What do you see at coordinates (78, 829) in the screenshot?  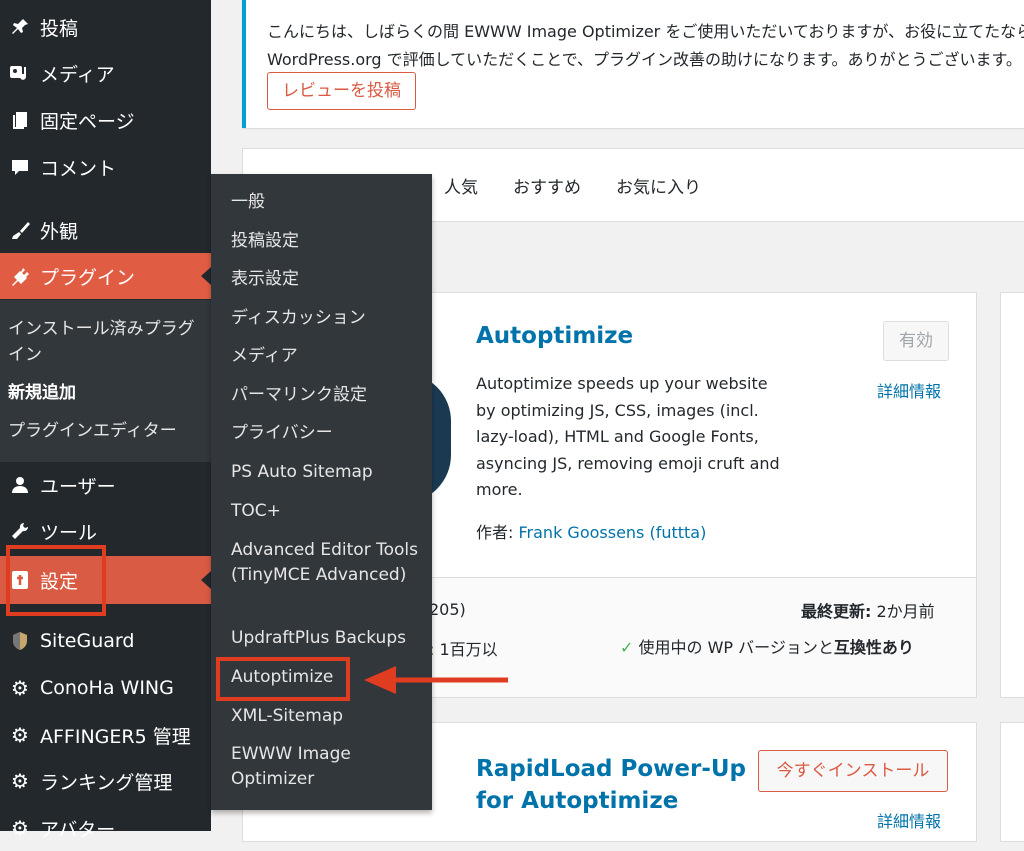 I see `menu-label: アバター` at bounding box center [78, 829].